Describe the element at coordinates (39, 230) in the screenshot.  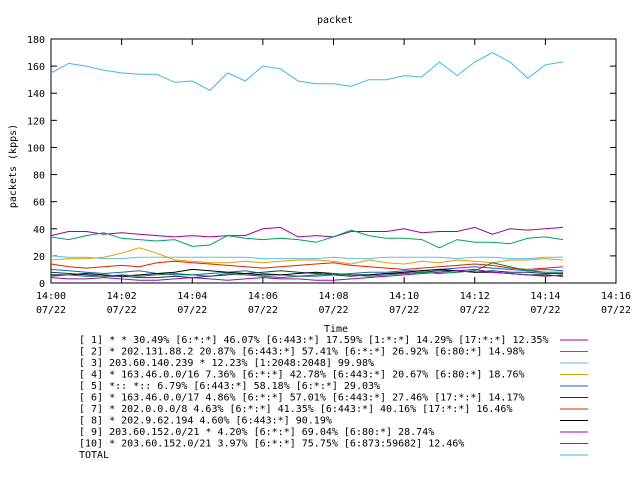
I see `y-tick-label: 40` at that location.